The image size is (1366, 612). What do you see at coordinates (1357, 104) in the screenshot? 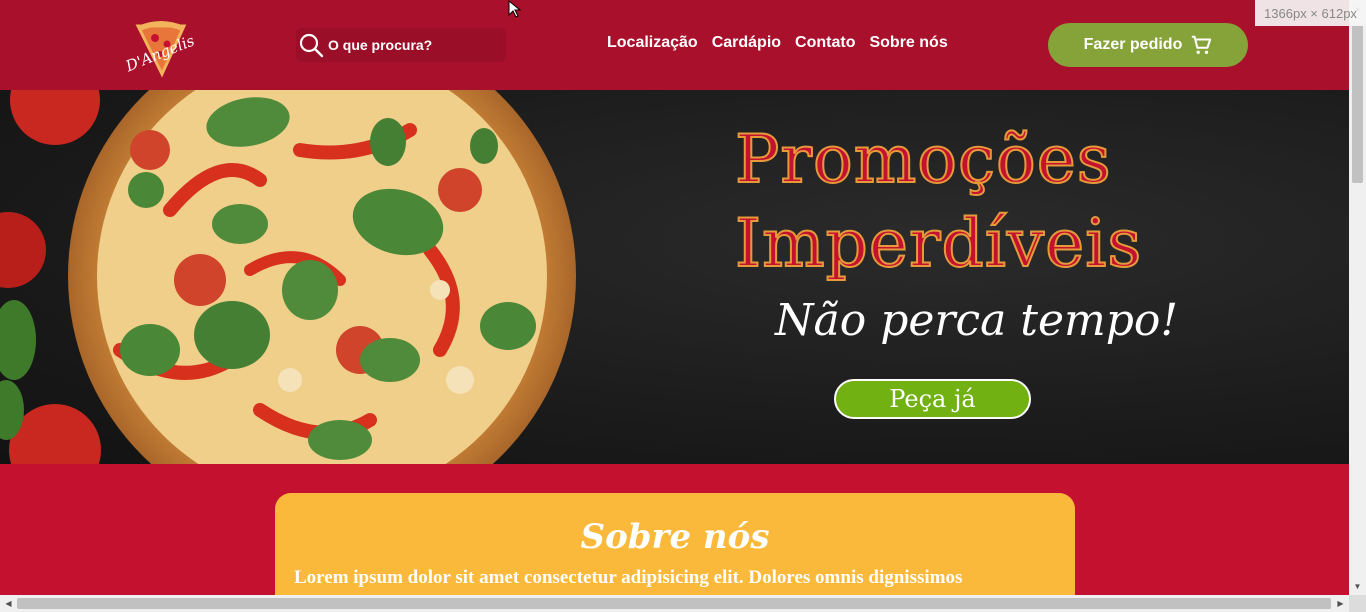
I see `vertical-scroll-thumb` at bounding box center [1357, 104].